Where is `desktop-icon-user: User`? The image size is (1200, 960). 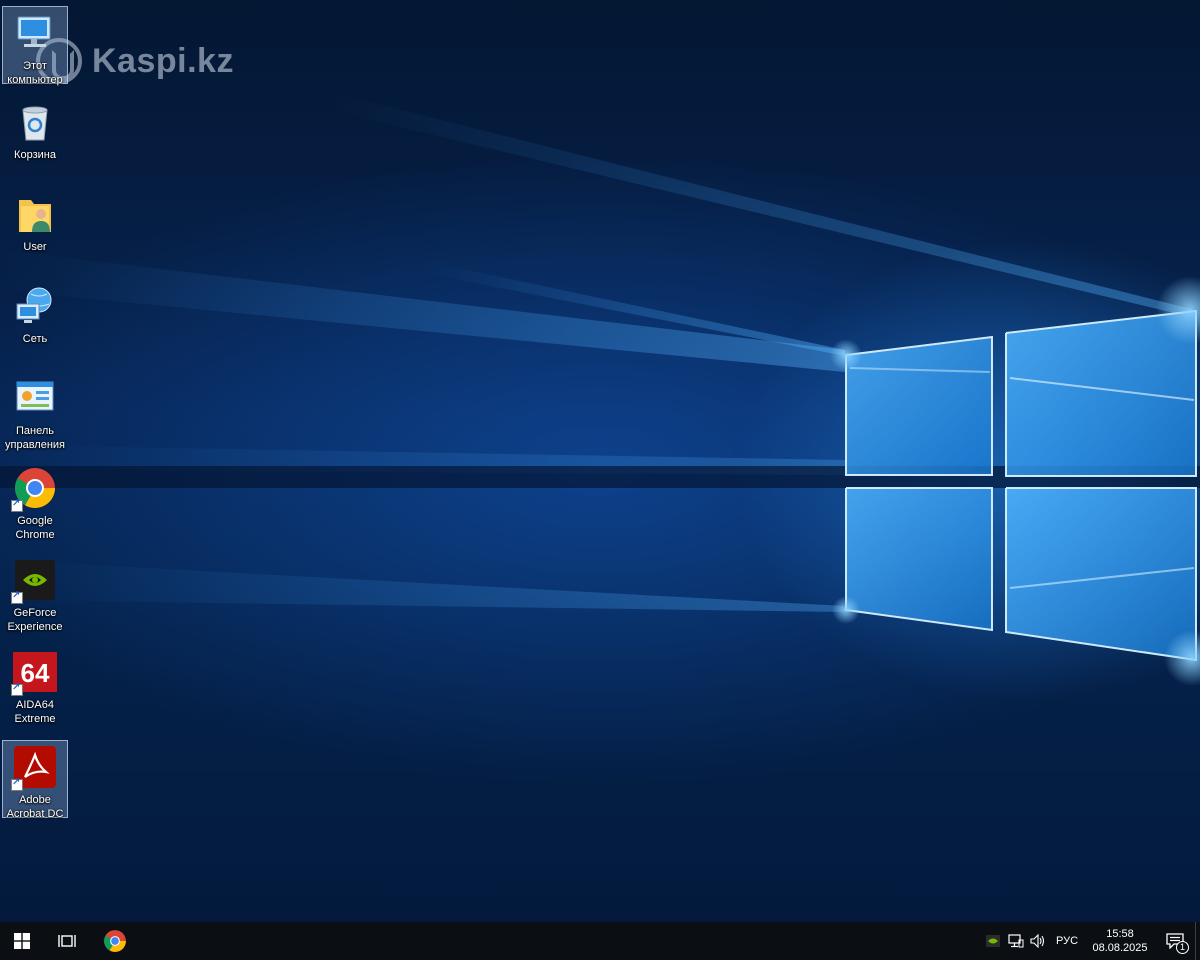
desktop-icon-user: User is located at coordinates (35, 227).